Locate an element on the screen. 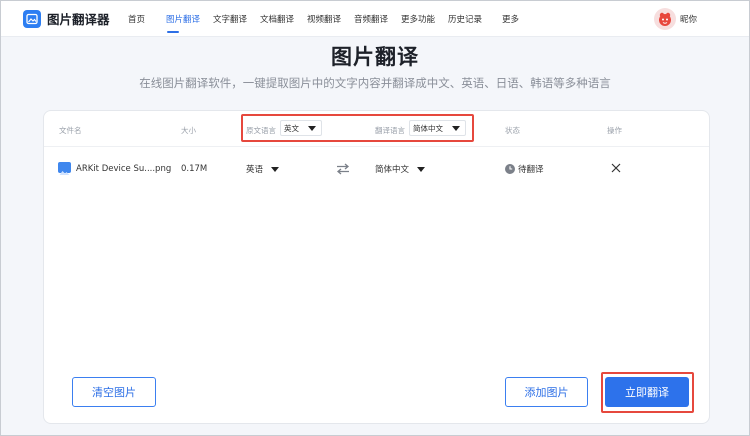 The width and height of the screenshot is (750, 436). add-image-button: 添加图片 is located at coordinates (546, 392).